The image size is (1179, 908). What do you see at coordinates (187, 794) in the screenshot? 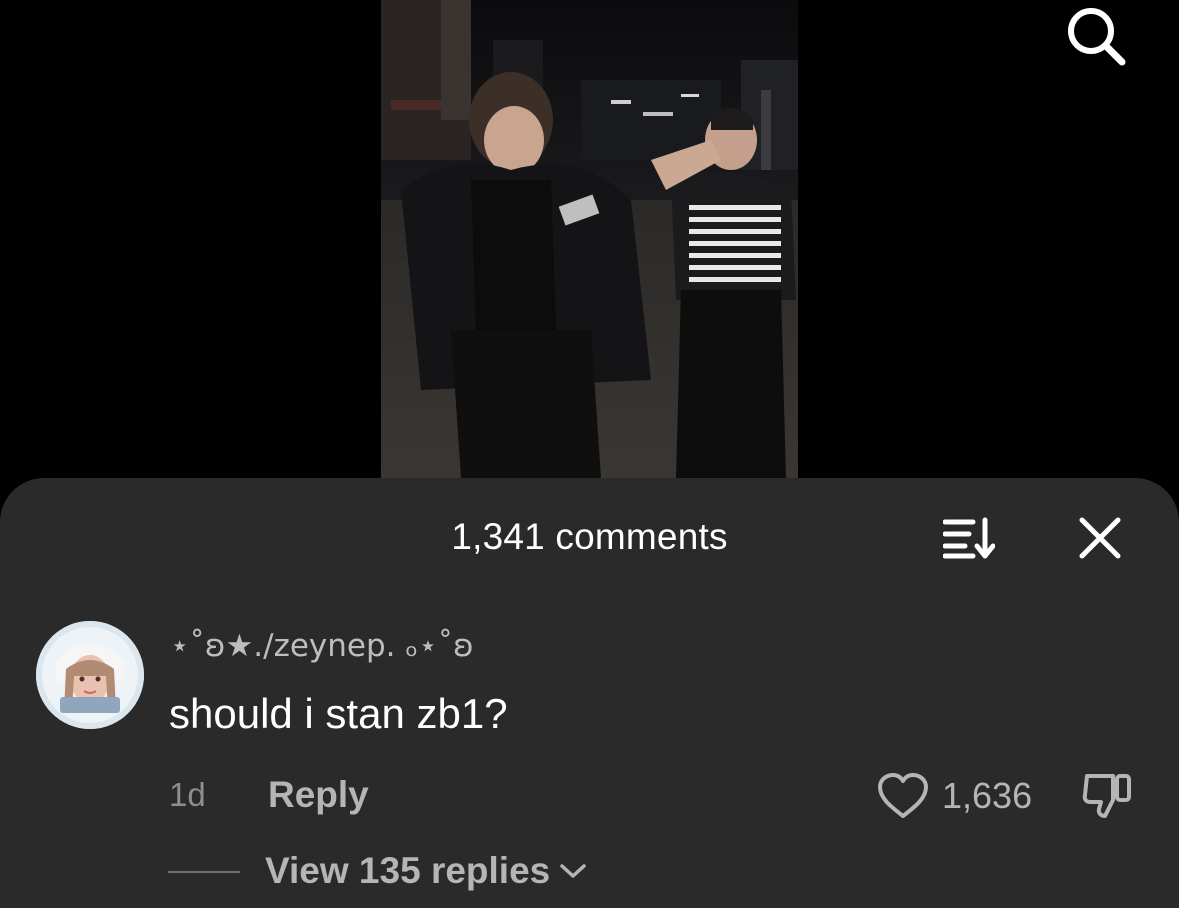
I see `comment-timestamp: 1d` at bounding box center [187, 794].